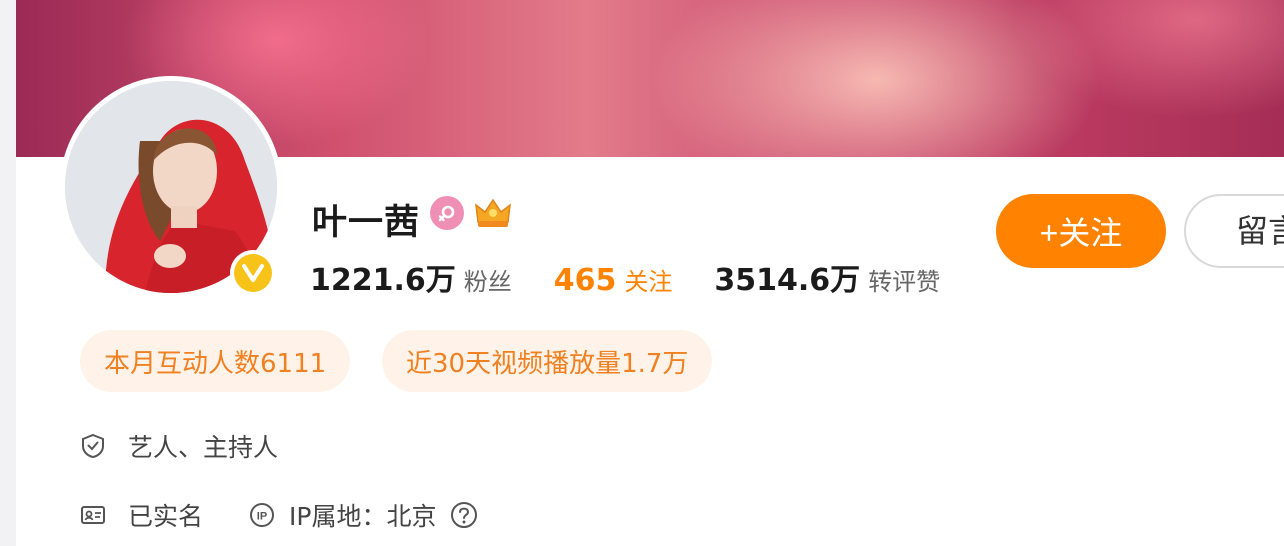  Describe the element at coordinates (1081, 231) in the screenshot. I see `follow-button: +关注` at that location.